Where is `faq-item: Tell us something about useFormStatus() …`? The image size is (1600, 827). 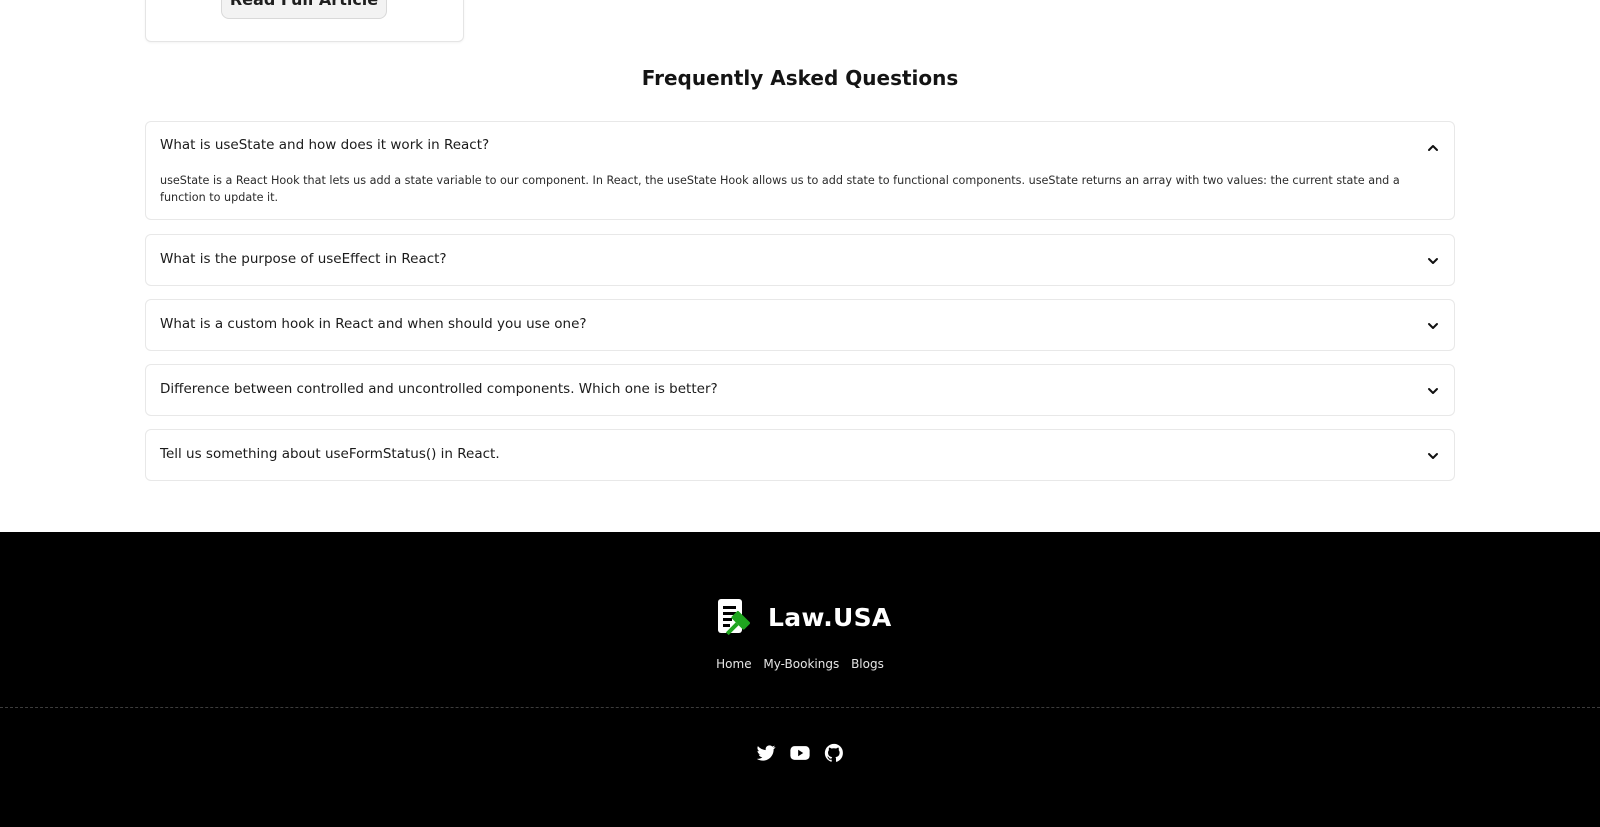 faq-item: Tell us something about useFormStatus() … is located at coordinates (800, 455).